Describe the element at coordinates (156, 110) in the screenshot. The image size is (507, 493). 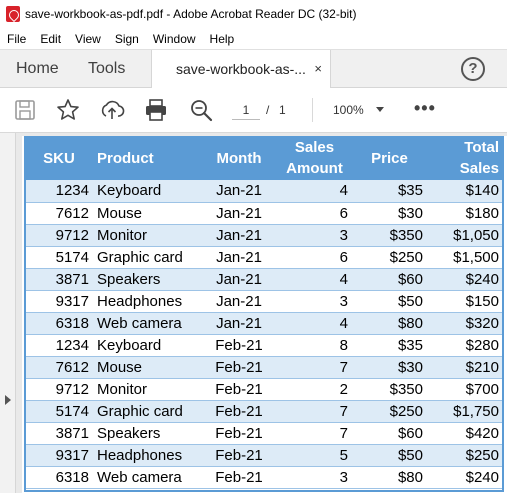
I see `print-icon` at that location.